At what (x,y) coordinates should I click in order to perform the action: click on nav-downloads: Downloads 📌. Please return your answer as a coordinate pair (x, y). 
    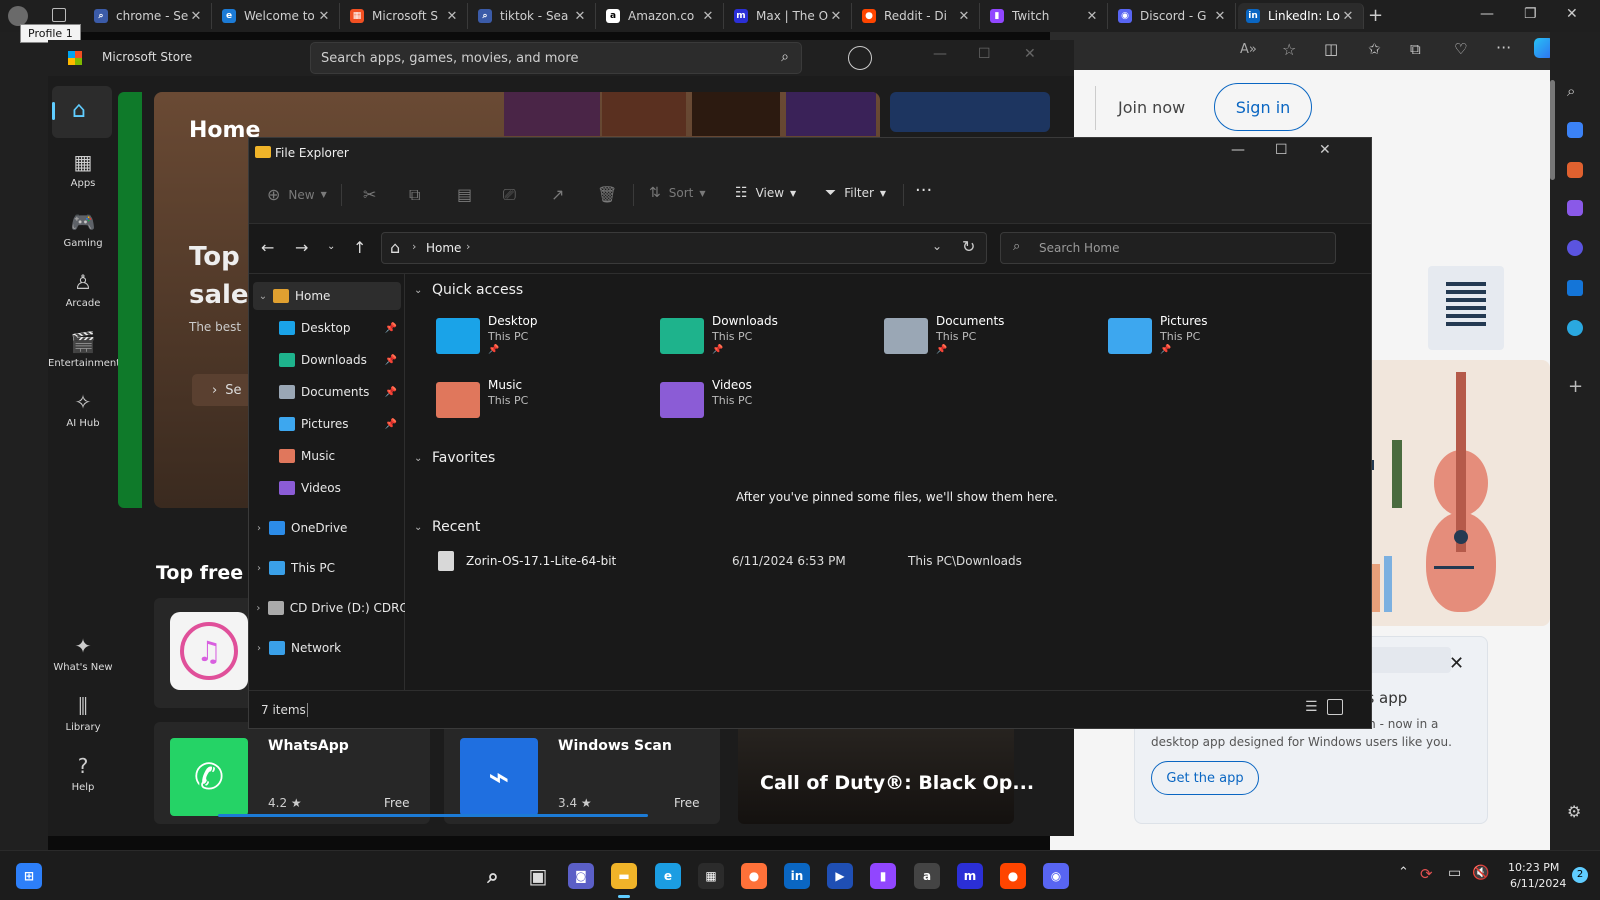
    Looking at the image, I should click on (327, 360).